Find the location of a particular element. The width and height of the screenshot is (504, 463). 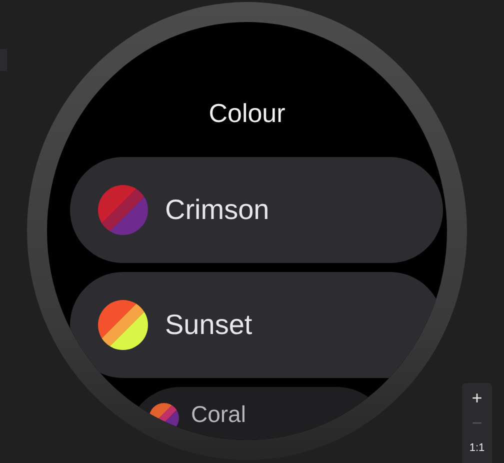

zoom-button: 1:1 is located at coordinates (477, 448).